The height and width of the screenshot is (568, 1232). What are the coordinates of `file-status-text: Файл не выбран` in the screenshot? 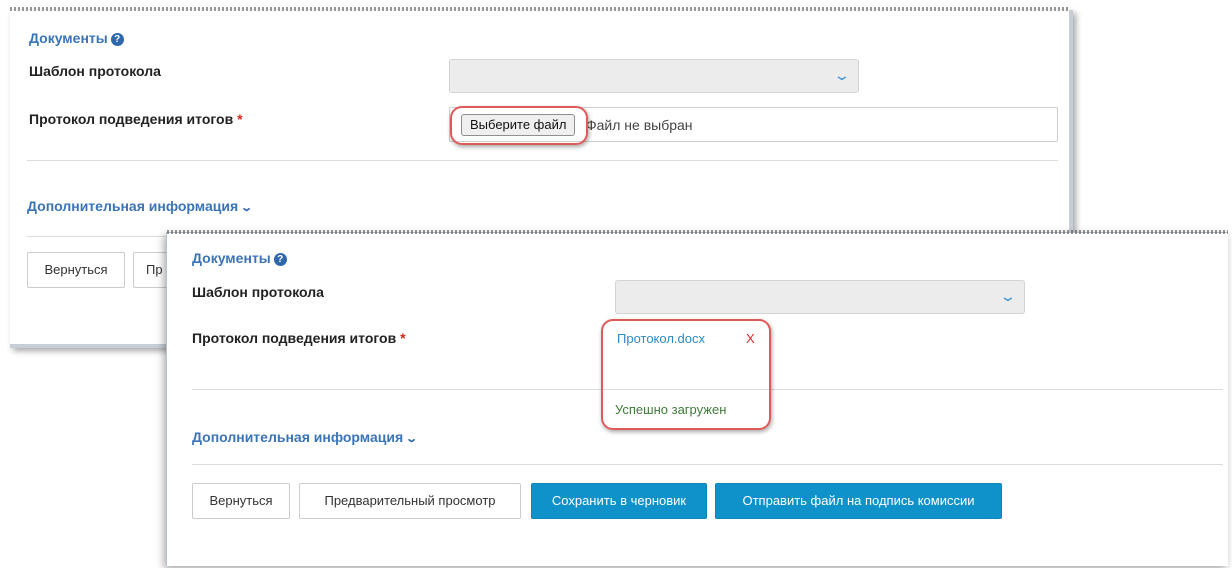 It's located at (639, 125).